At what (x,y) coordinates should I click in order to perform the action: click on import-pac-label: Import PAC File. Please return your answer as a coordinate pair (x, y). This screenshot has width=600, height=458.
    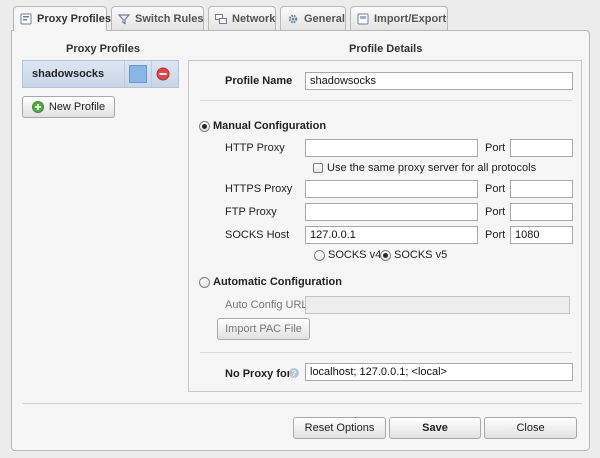
    Looking at the image, I should click on (263, 329).